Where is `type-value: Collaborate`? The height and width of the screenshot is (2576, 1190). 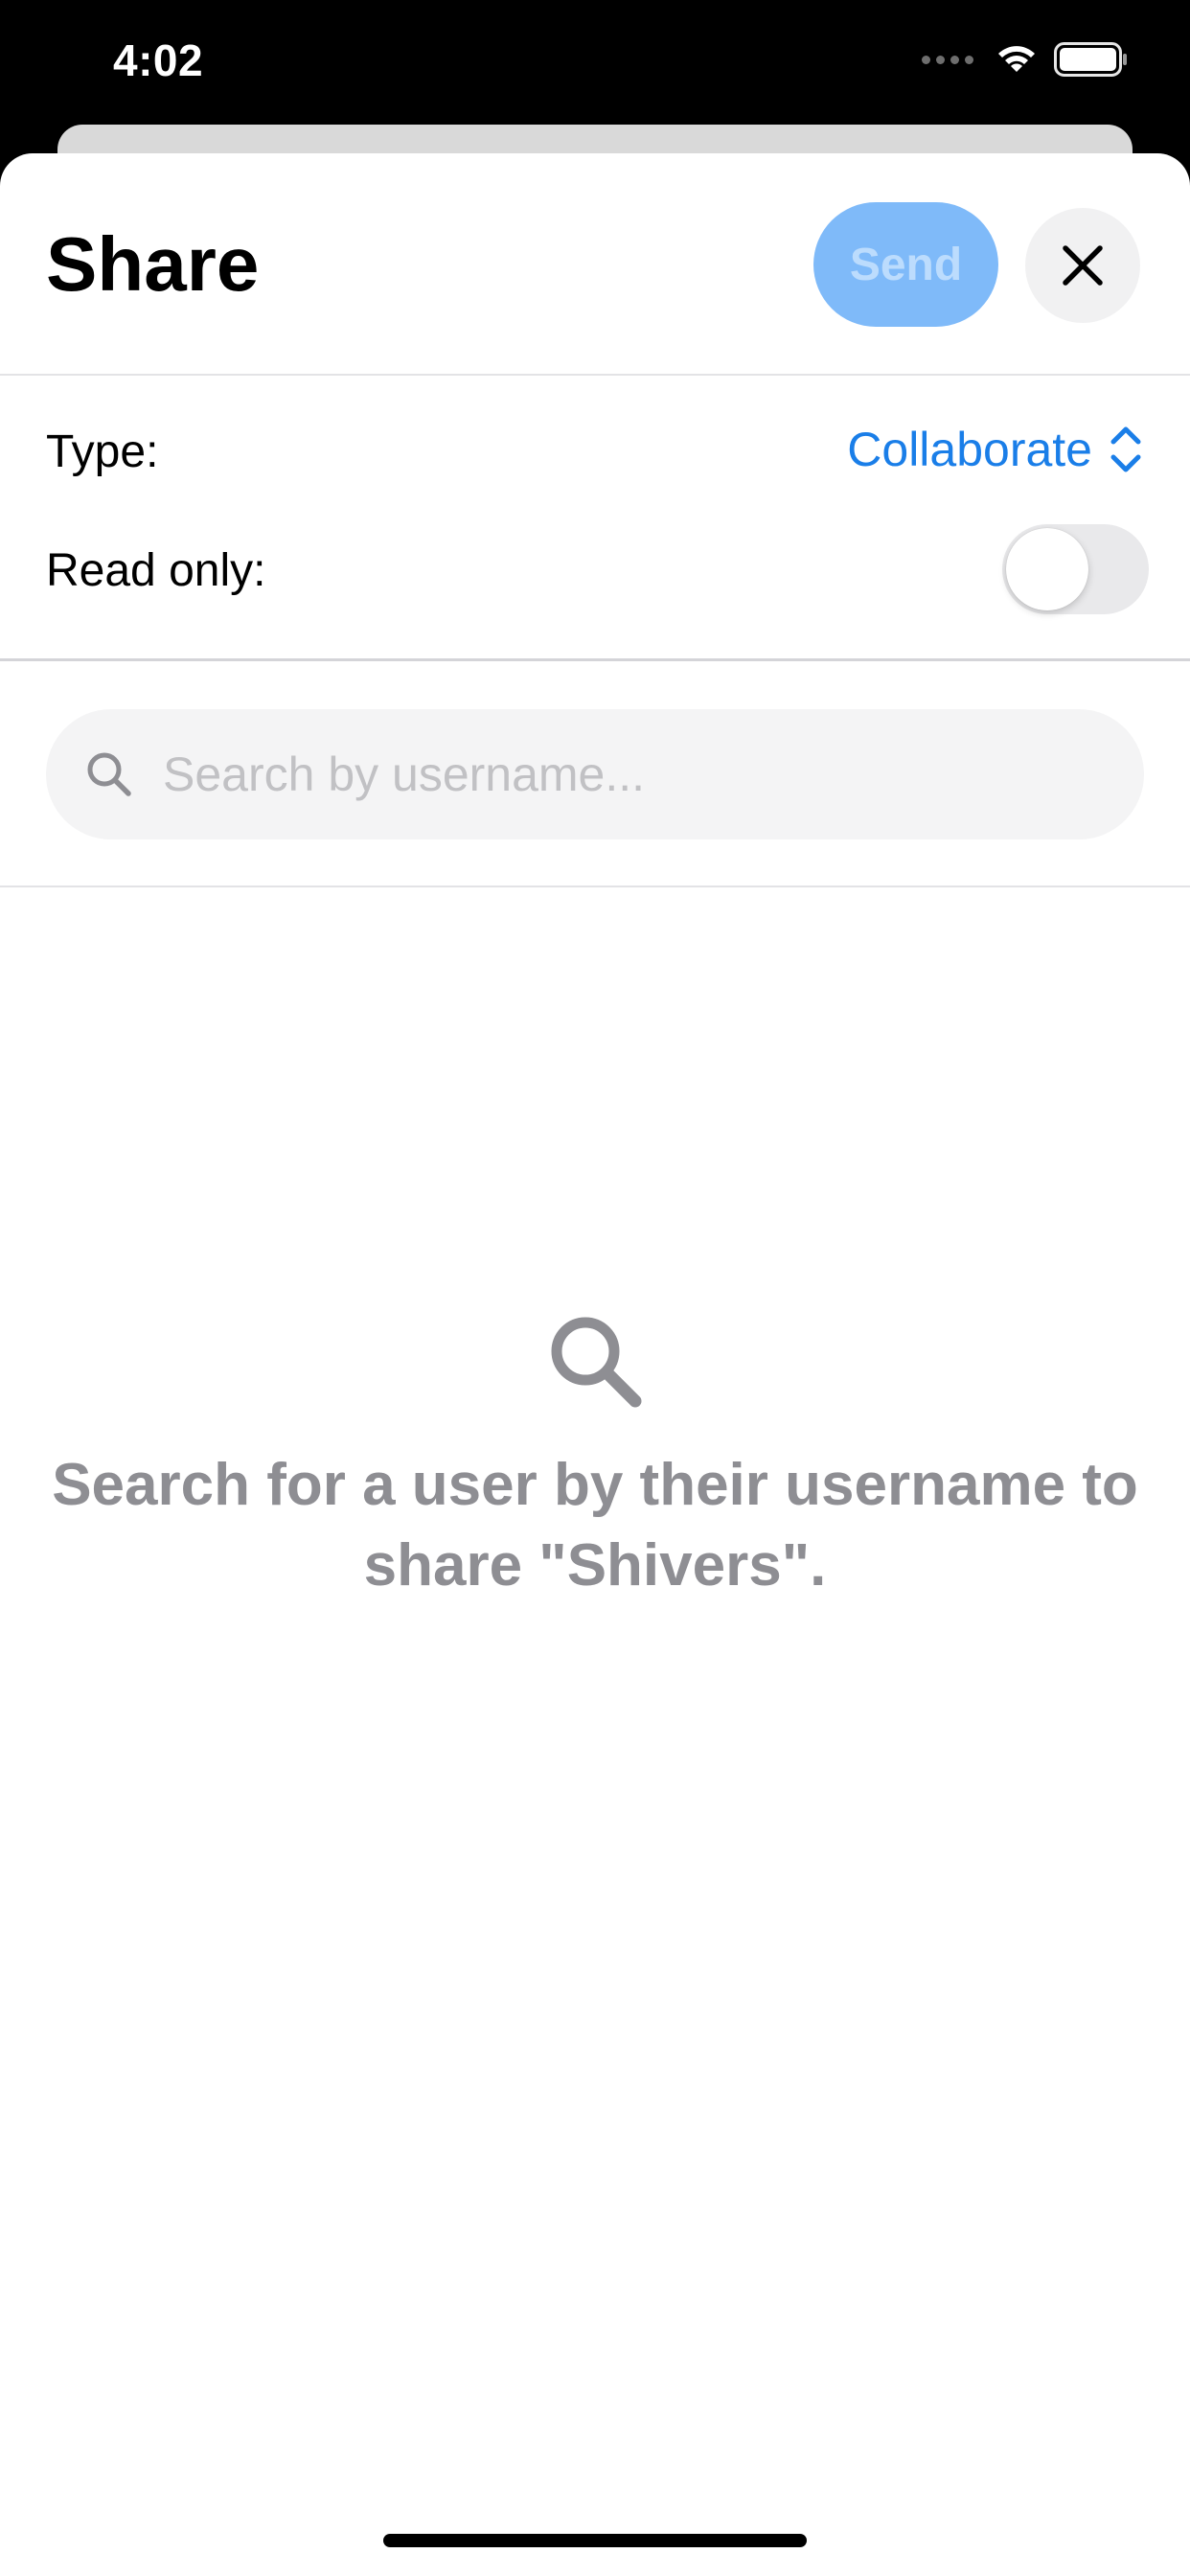 type-value: Collaborate is located at coordinates (969, 449).